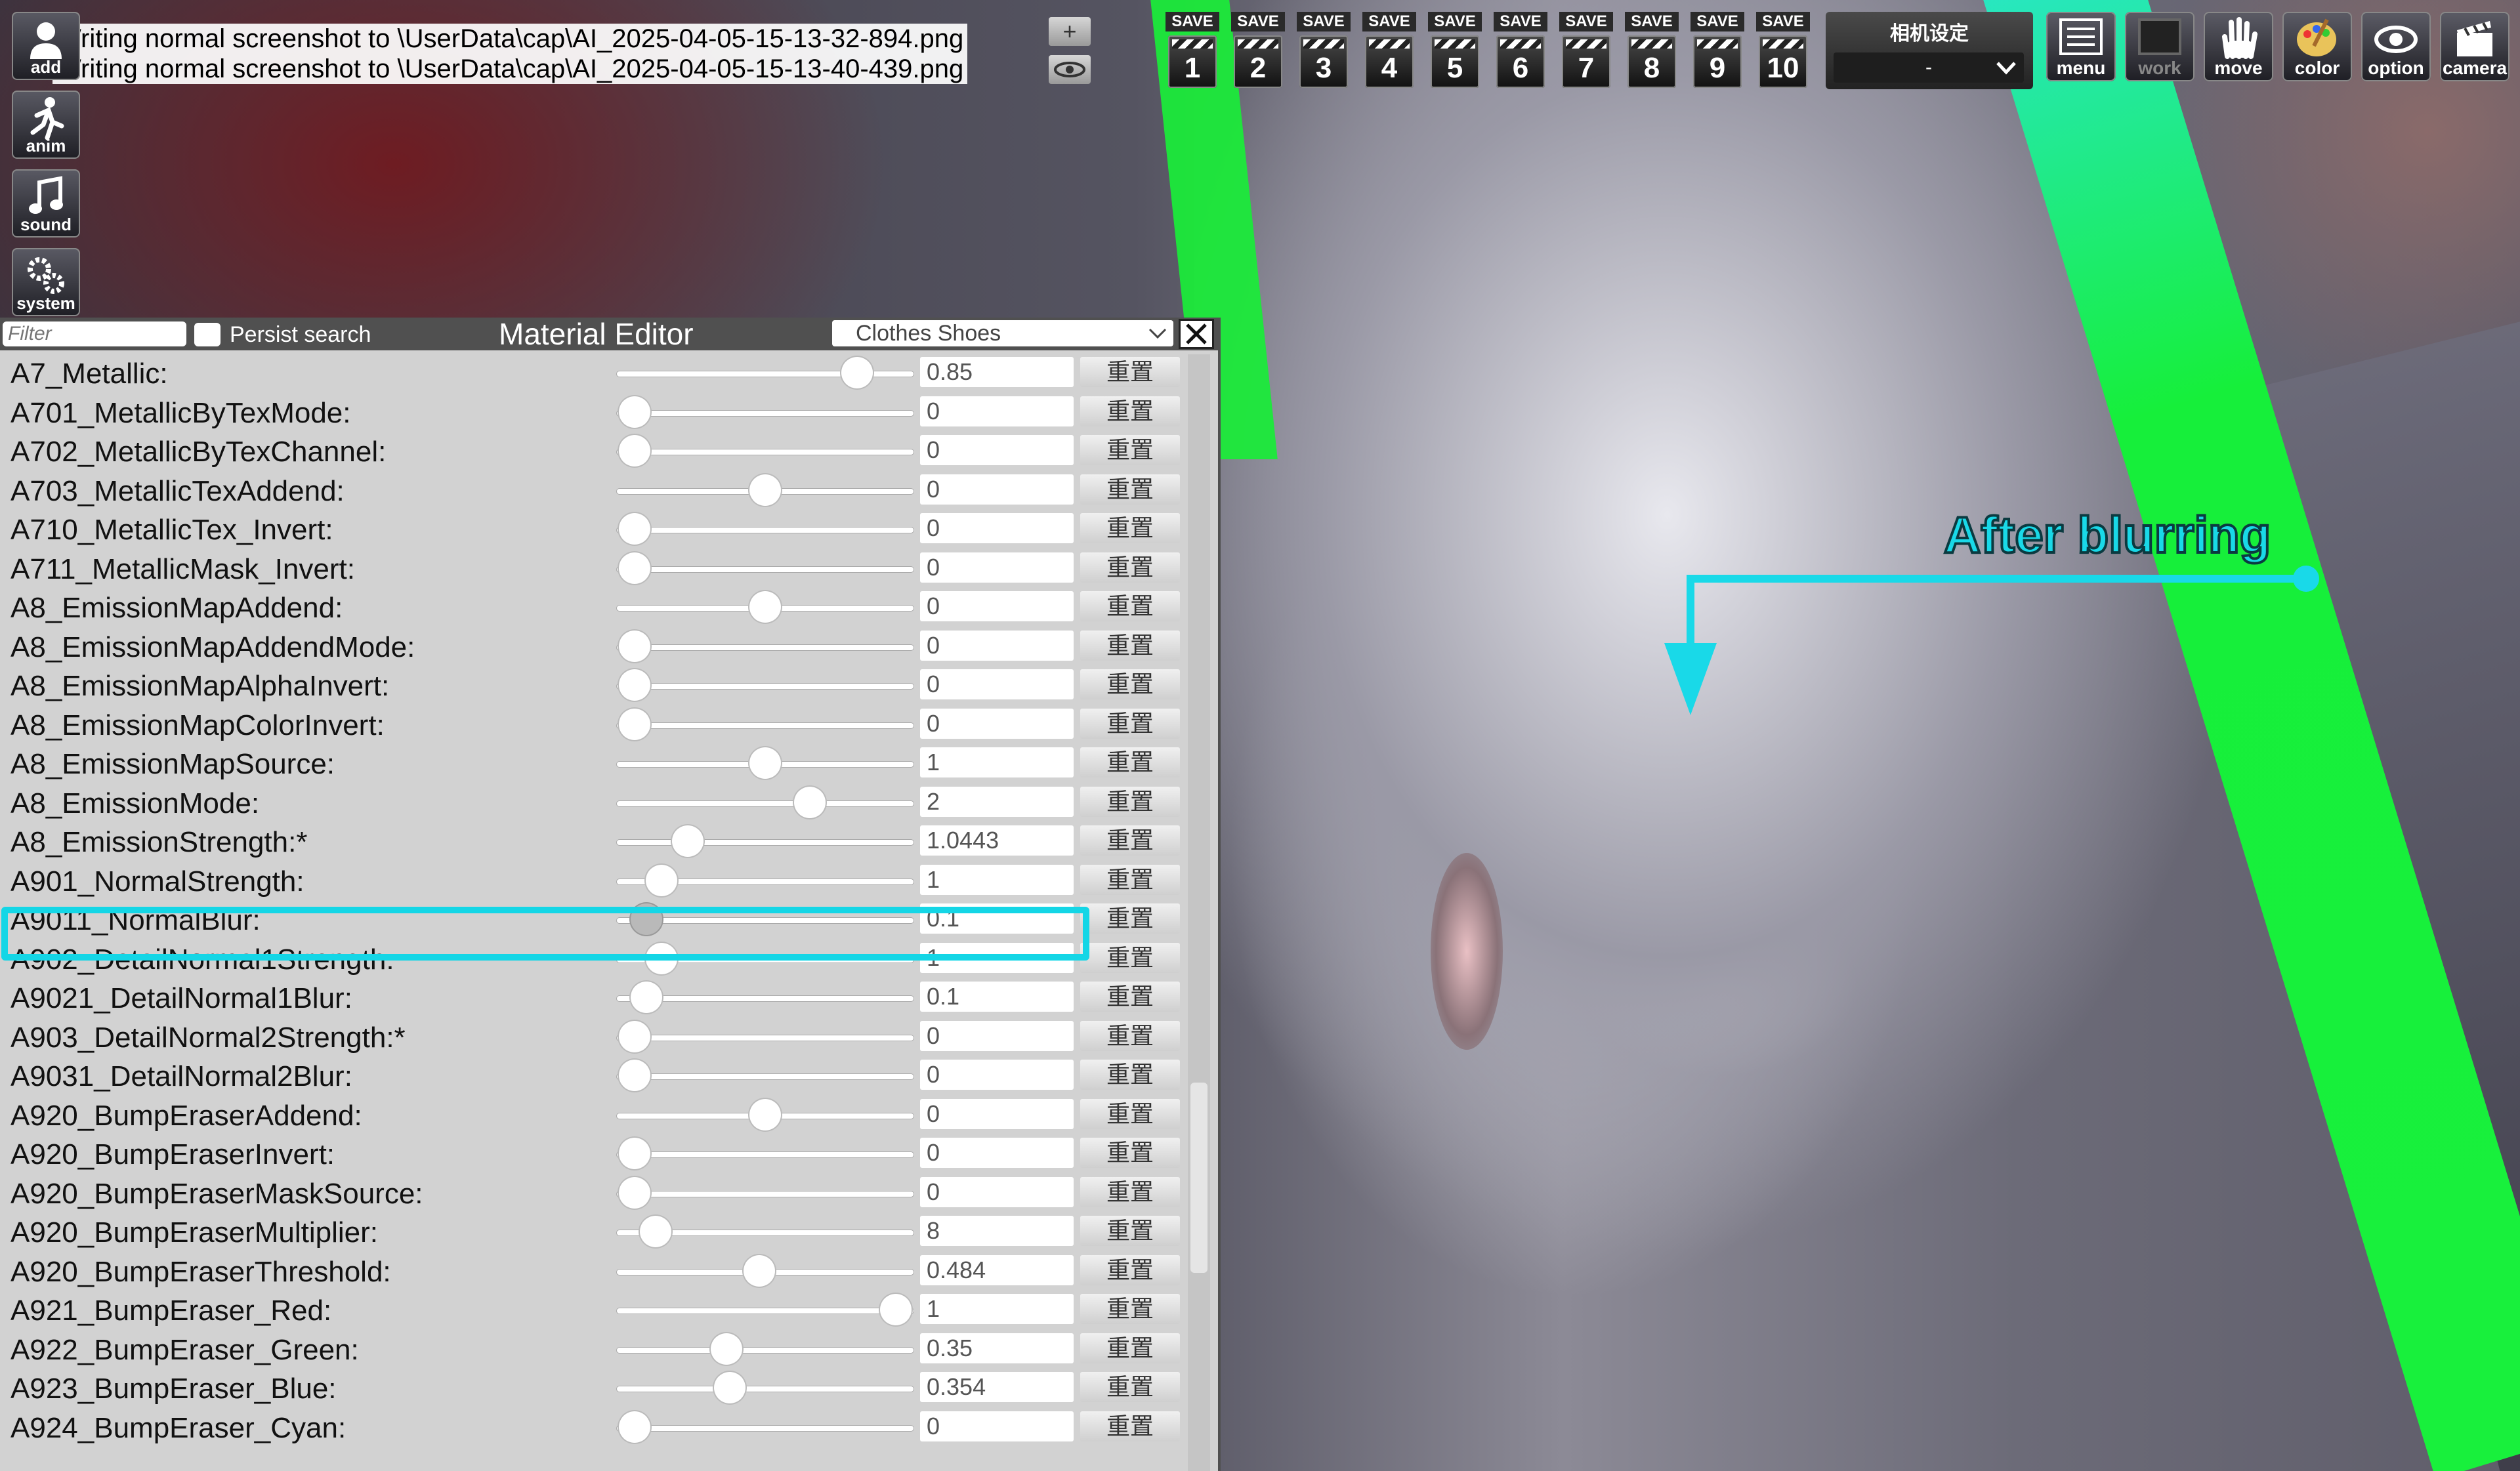 The width and height of the screenshot is (2520, 1471). I want to click on add-button: add, so click(46, 46).